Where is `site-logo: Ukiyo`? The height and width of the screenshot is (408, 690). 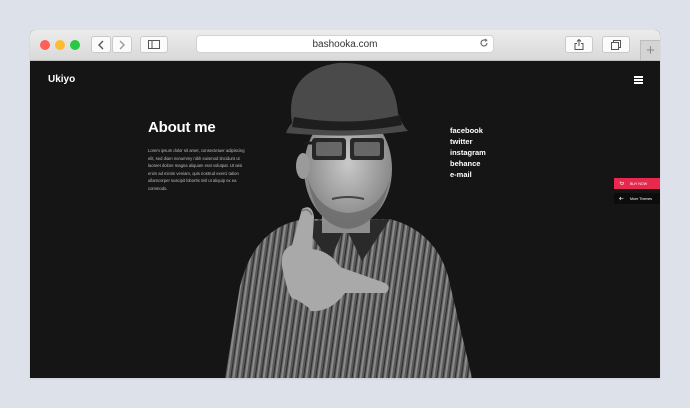
site-logo: Ukiyo is located at coordinates (61, 79).